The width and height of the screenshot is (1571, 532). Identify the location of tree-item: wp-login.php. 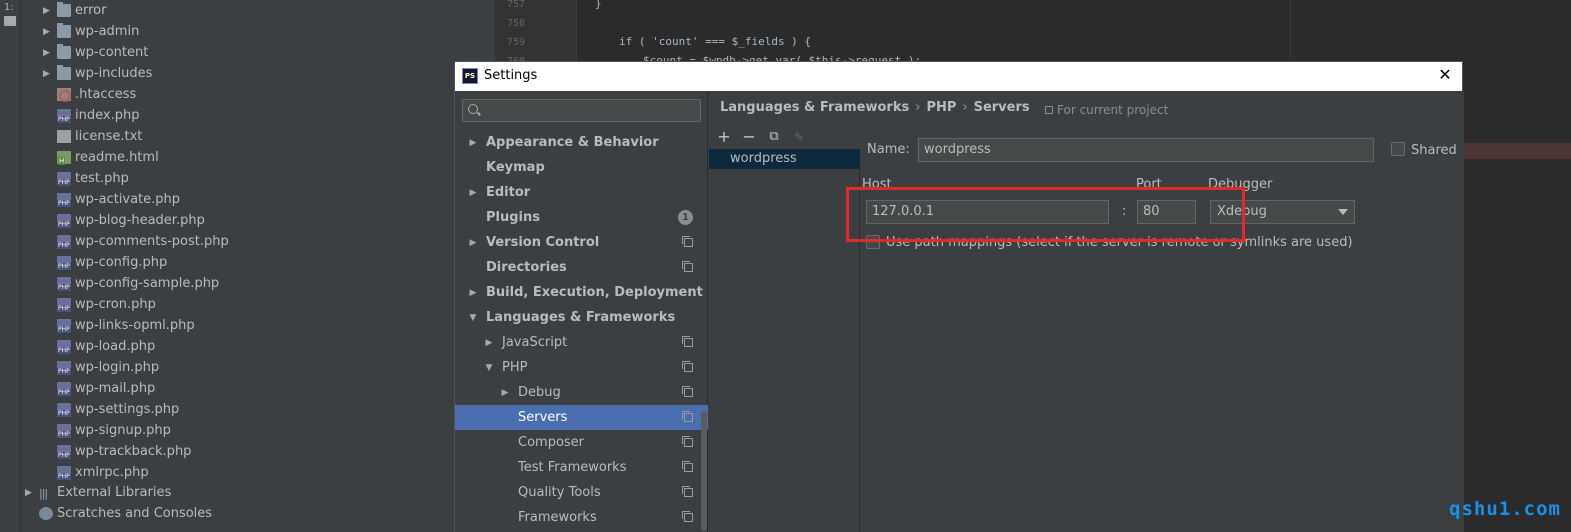
(101, 367).